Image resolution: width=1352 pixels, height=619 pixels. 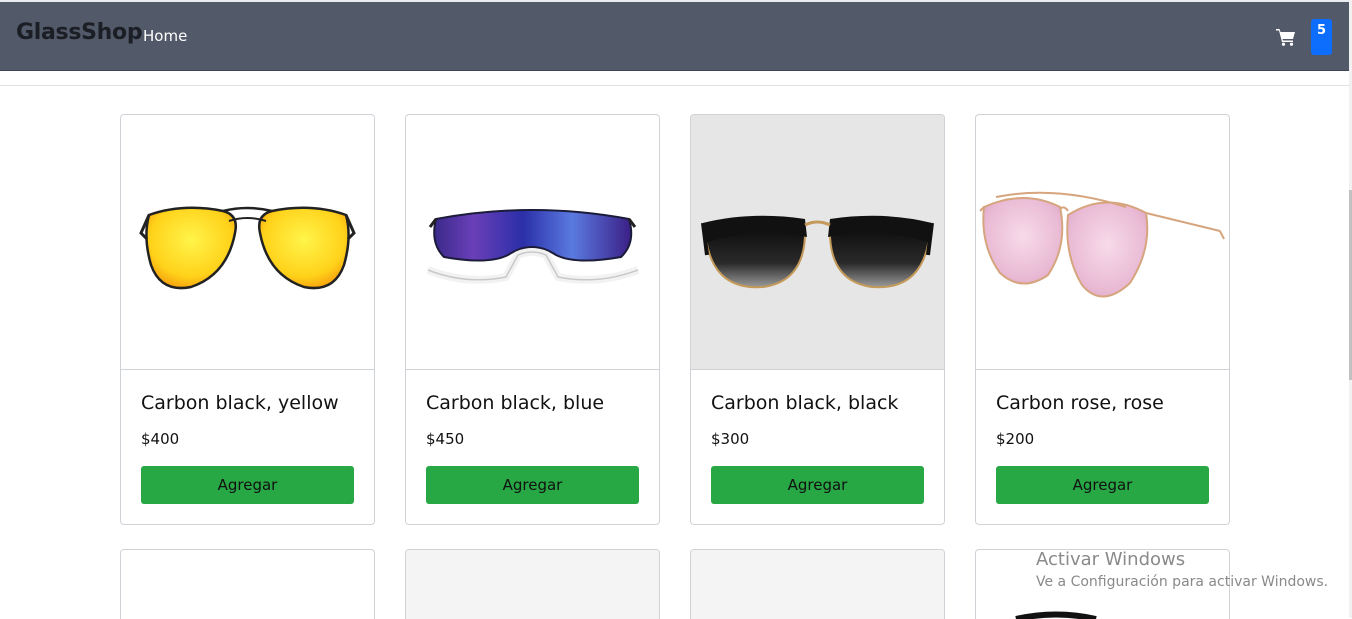 What do you see at coordinates (165, 36) in the screenshot?
I see `nav-link-home: Home` at bounding box center [165, 36].